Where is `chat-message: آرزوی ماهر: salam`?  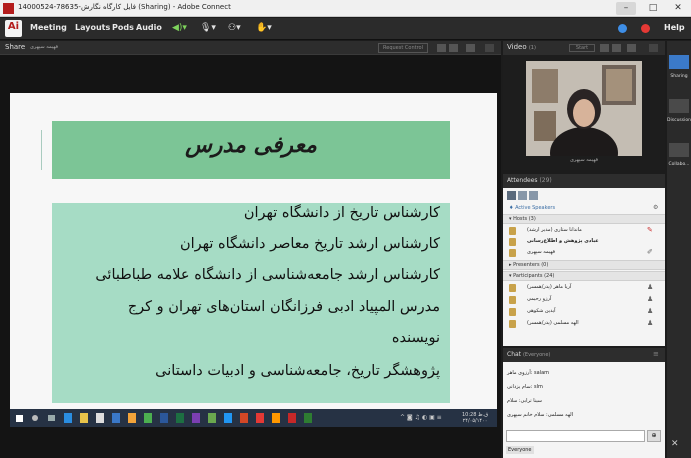
chat-message: آرزوی ماهر: salam is located at coordinates (528, 373).